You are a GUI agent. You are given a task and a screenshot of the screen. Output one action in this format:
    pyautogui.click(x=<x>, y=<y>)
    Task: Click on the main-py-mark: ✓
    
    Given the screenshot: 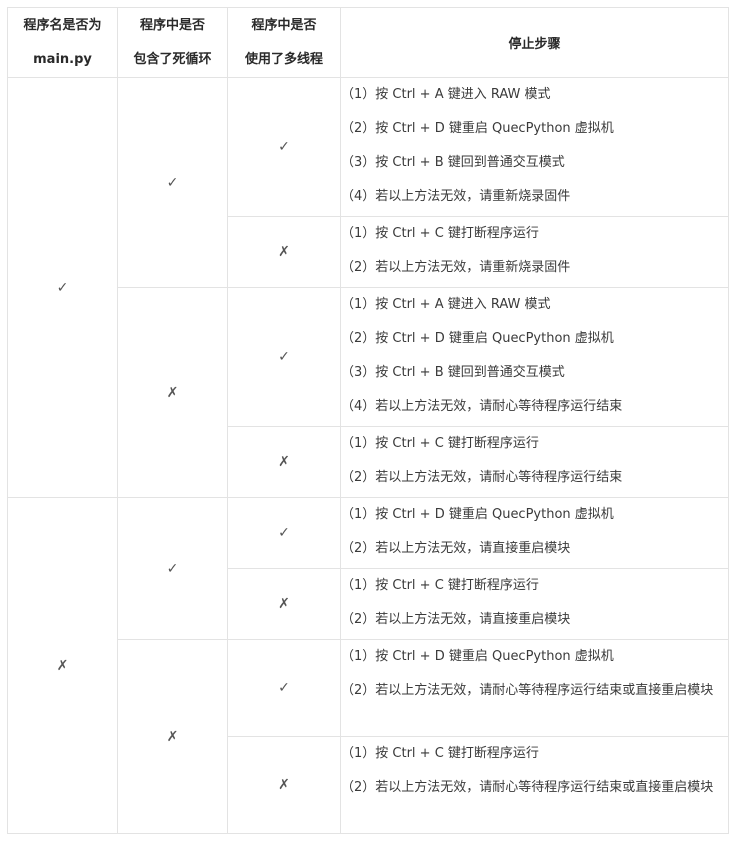 What is the action you would take?
    pyautogui.click(x=62, y=287)
    